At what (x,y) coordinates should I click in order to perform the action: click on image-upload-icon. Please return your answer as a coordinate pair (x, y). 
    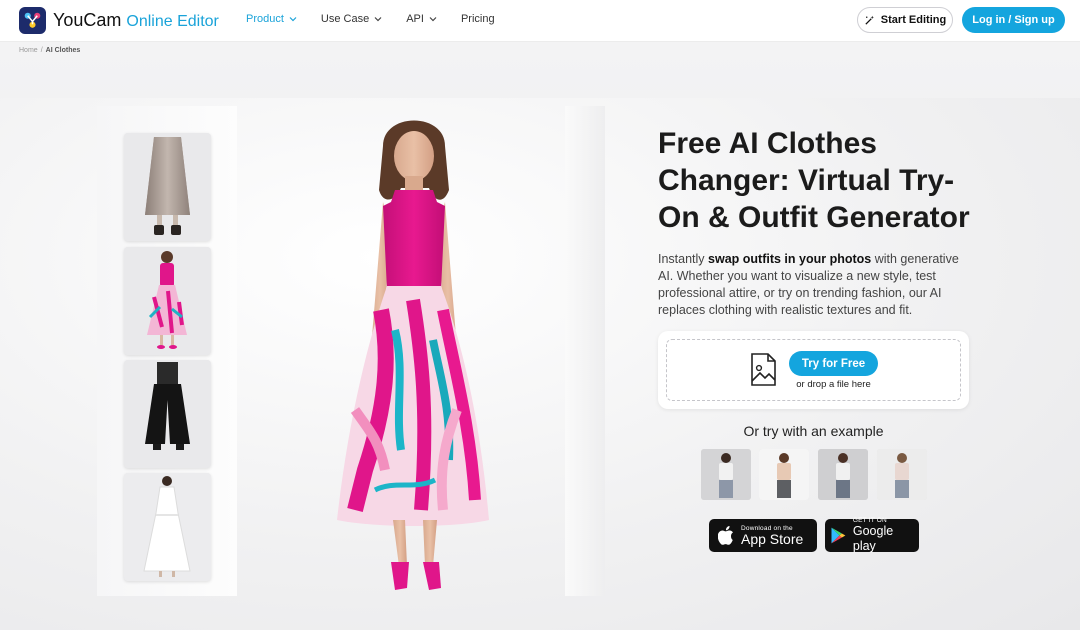
    Looking at the image, I should click on (763, 369).